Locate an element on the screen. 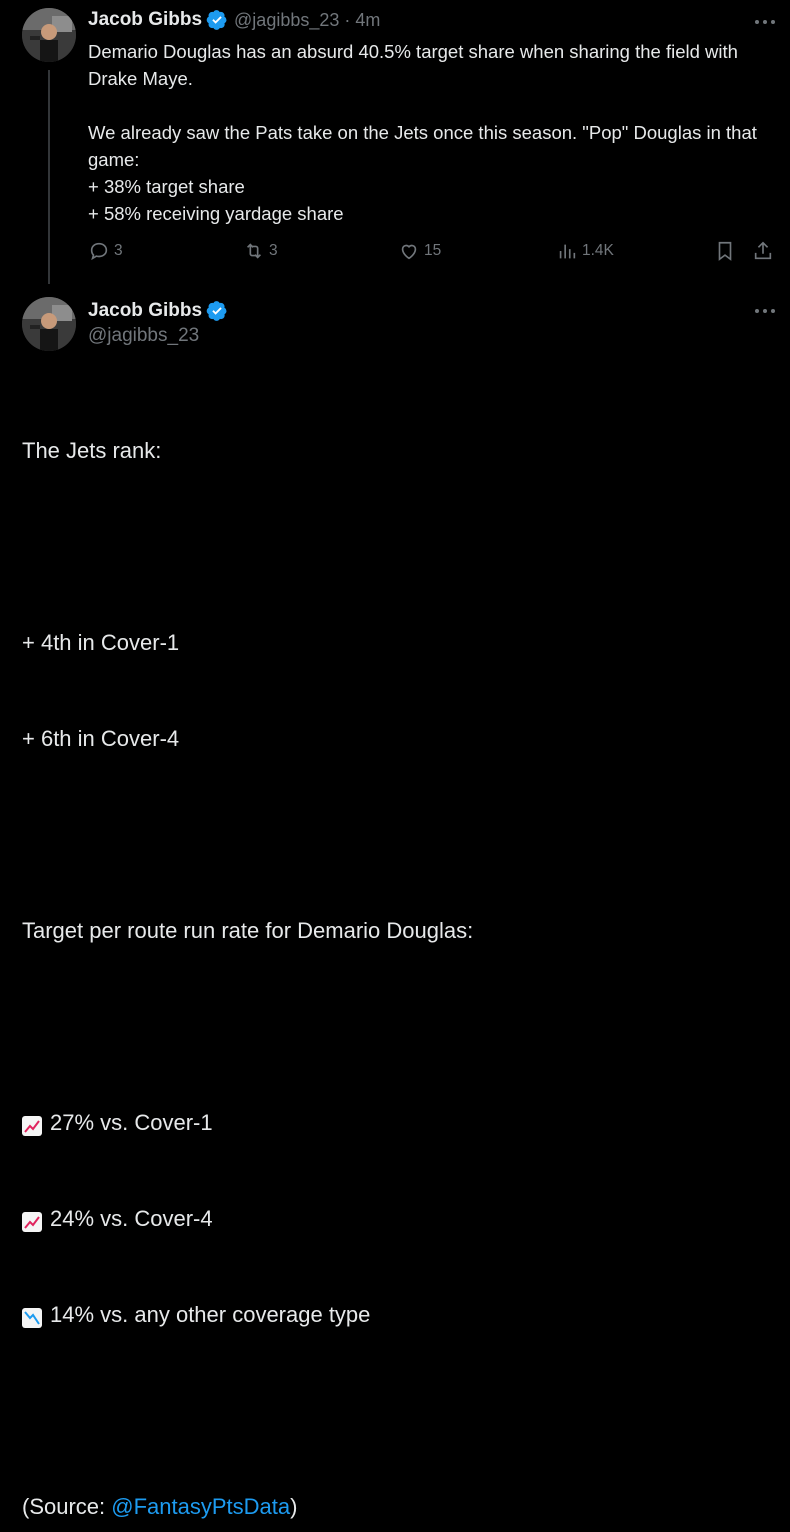  views-count: 1.4K is located at coordinates (598, 250).